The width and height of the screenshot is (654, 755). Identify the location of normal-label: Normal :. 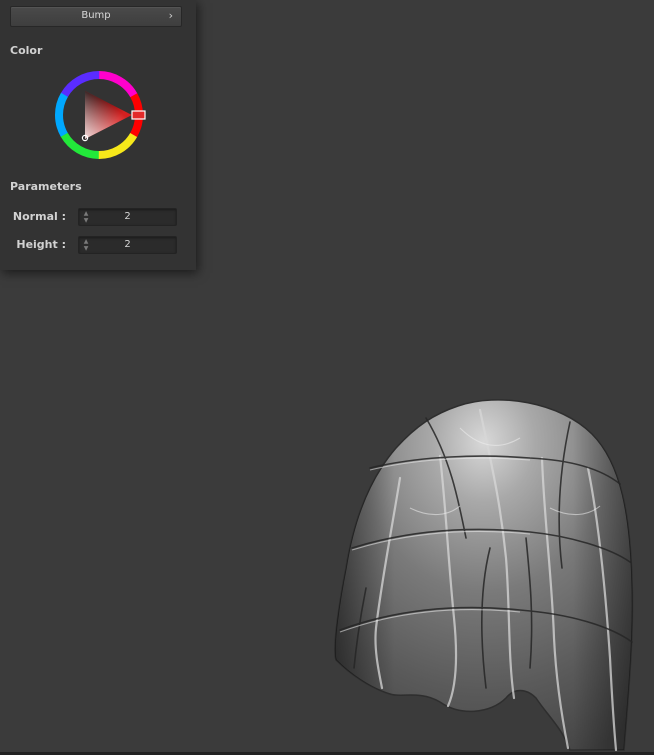
(39, 216).